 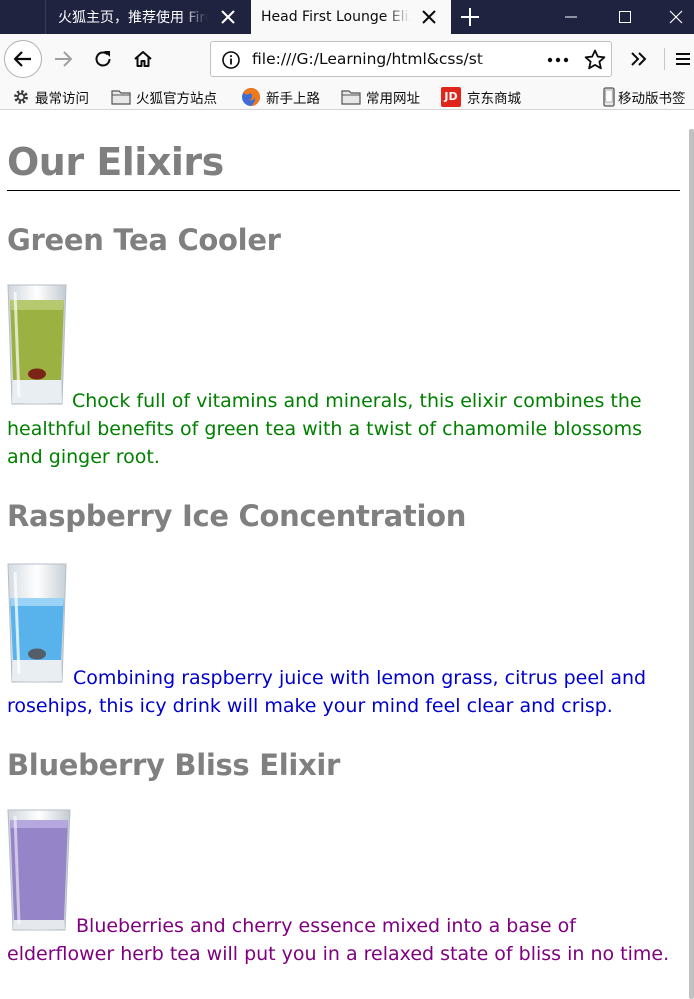 I want to click on bookmark-firefox-official: 火狐官方站点, so click(x=164, y=97).